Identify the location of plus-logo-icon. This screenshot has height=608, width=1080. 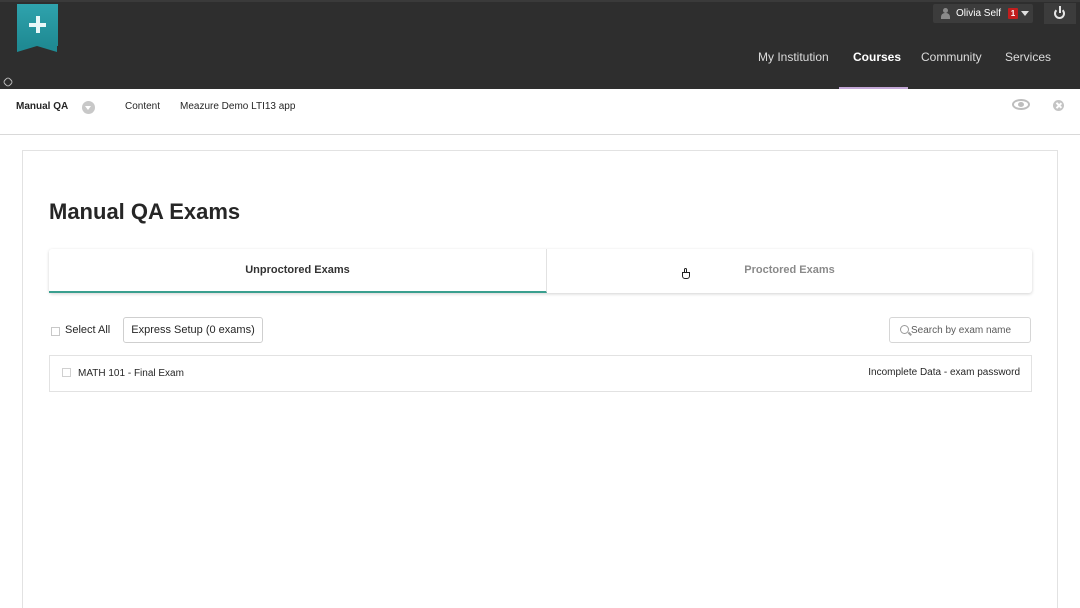
(37, 28).